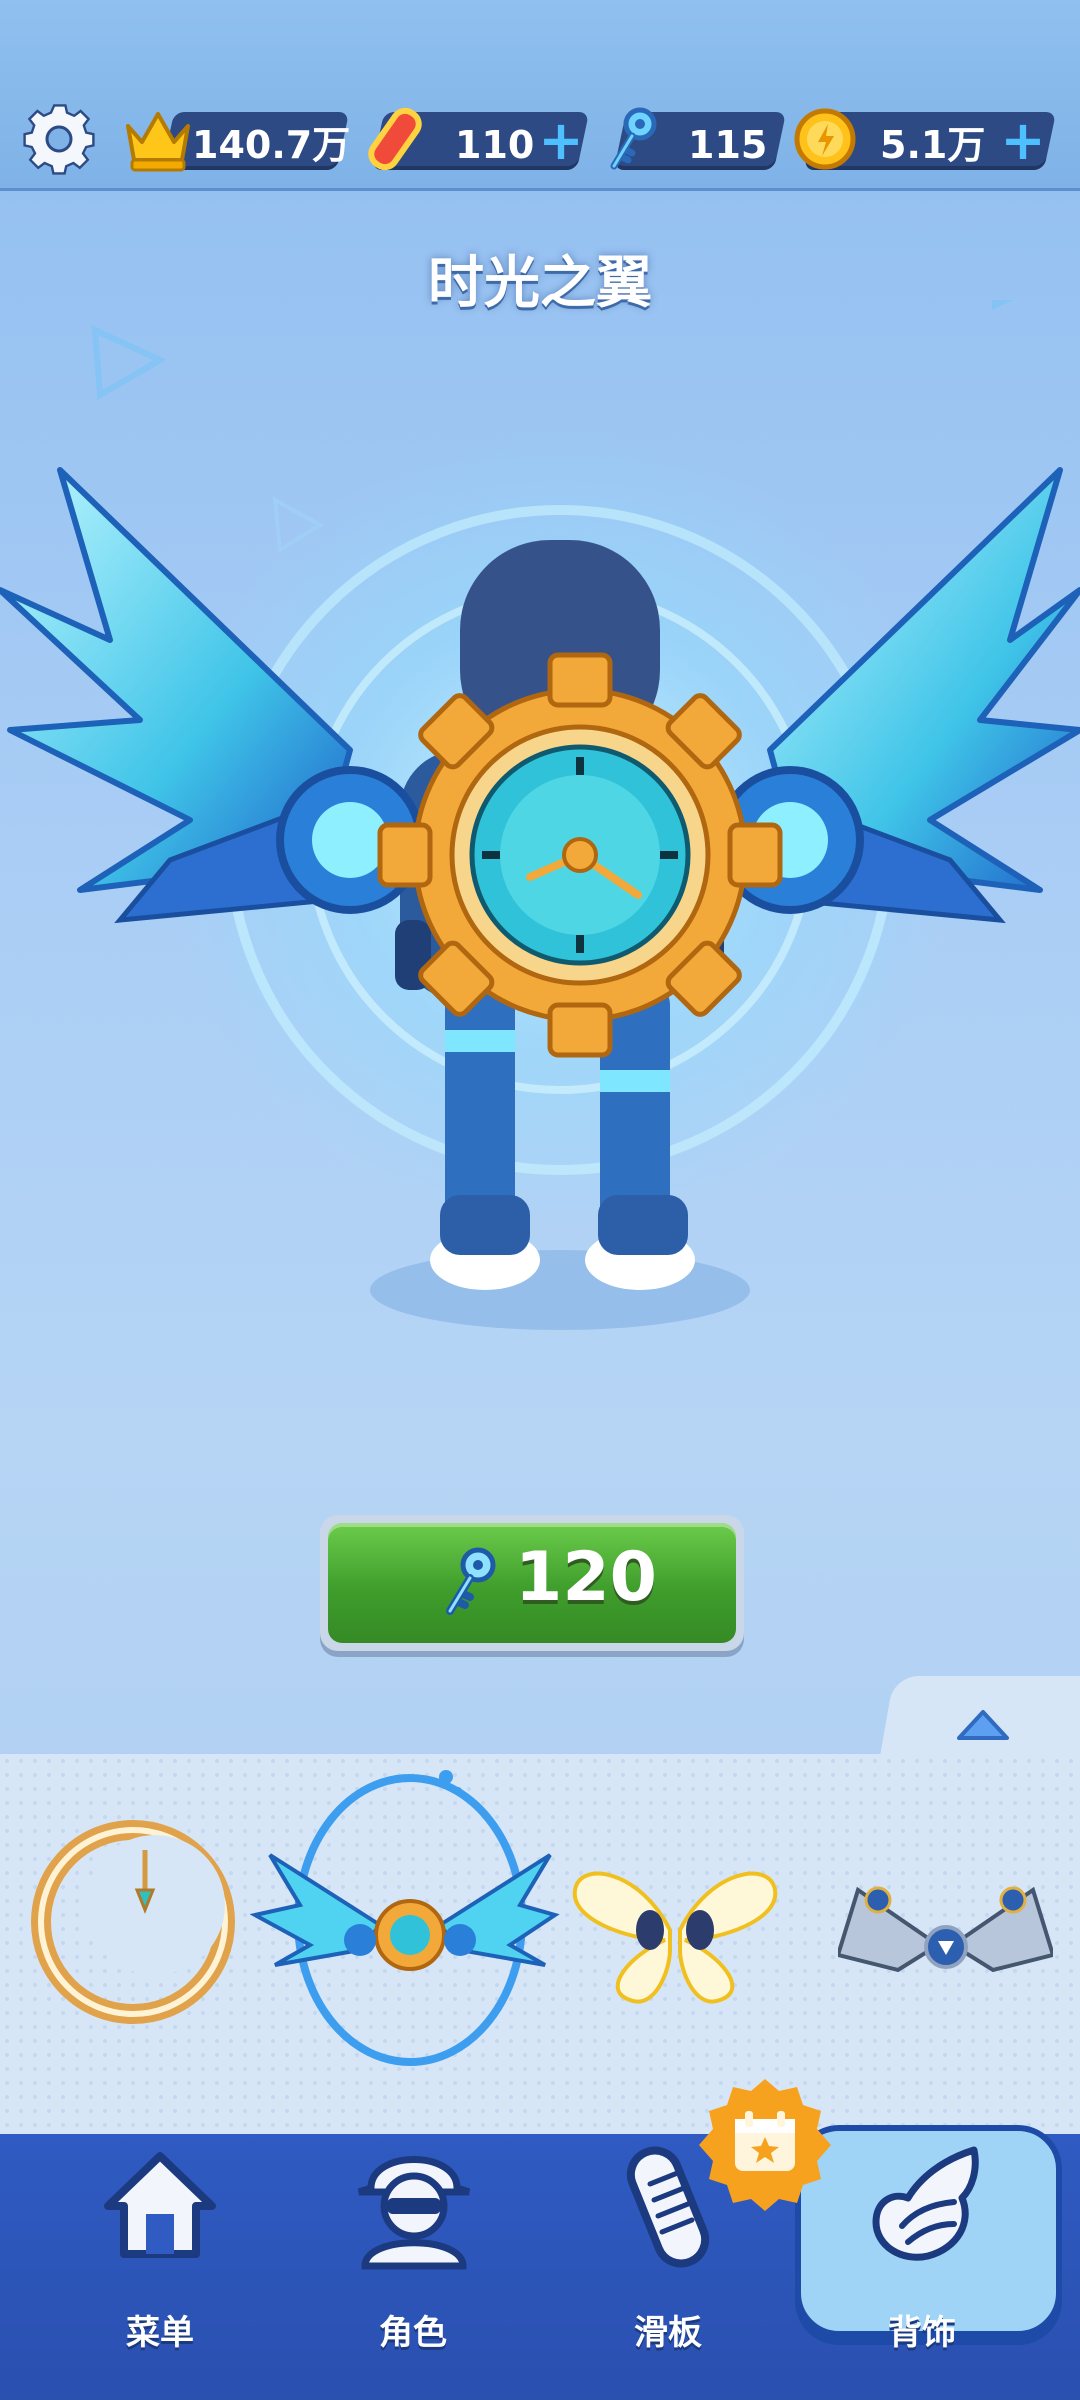  What do you see at coordinates (675, 1935) in the screenshot?
I see `tray-item-butterfly-wings` at bounding box center [675, 1935].